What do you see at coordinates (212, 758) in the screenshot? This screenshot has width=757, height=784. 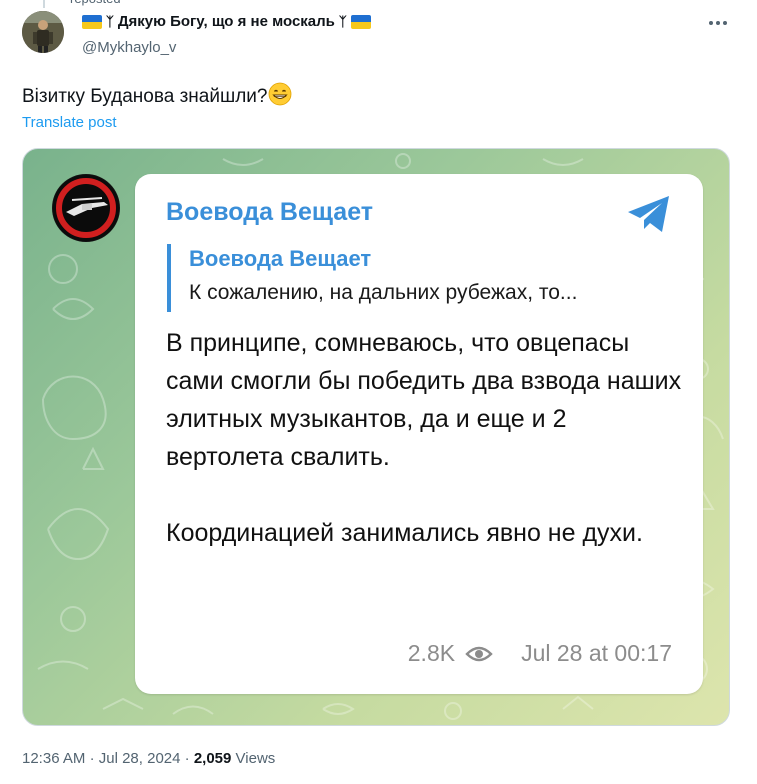 I see `views-count: 2,059` at bounding box center [212, 758].